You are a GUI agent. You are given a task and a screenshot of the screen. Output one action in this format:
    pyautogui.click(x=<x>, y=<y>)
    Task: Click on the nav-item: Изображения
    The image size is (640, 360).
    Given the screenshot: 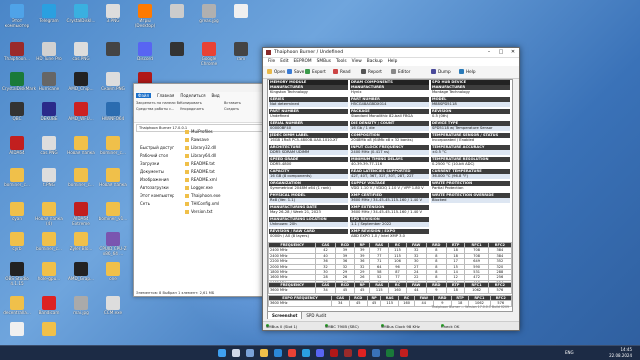 What is the action you would take?
    pyautogui.click(x=154, y=180)
    